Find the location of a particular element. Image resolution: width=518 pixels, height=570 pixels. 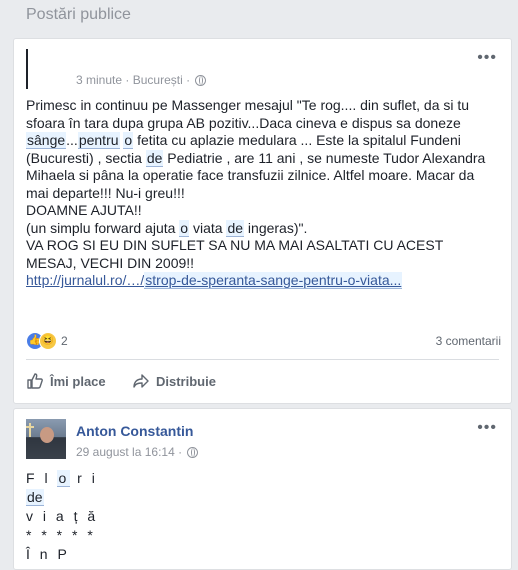

poem-line: de is located at coordinates (62, 497).